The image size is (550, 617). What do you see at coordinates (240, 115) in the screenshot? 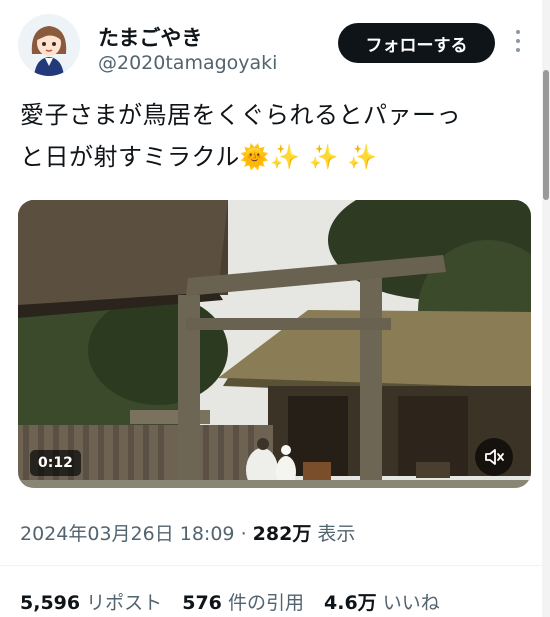
I see `tweet-text-line-1: 愛子さまが鳥居をくぐられるとパァーっ` at bounding box center [240, 115].